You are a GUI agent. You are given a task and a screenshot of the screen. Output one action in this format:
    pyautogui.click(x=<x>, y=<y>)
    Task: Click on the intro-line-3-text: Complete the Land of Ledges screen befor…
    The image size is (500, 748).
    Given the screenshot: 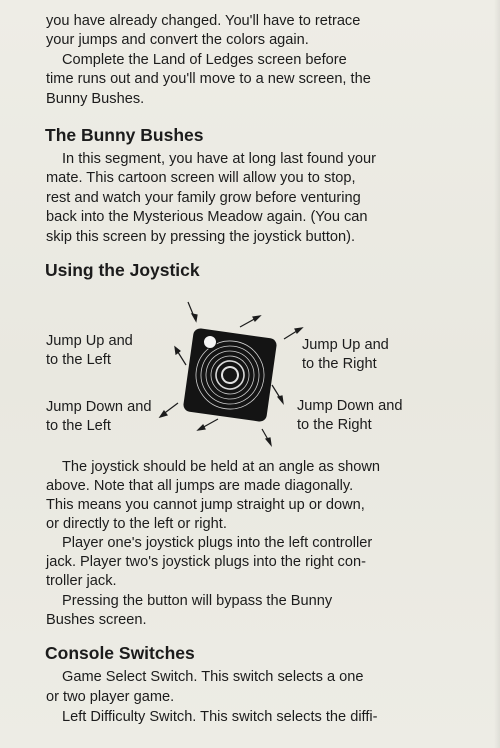 What is the action you would take?
    pyautogui.click(x=204, y=60)
    